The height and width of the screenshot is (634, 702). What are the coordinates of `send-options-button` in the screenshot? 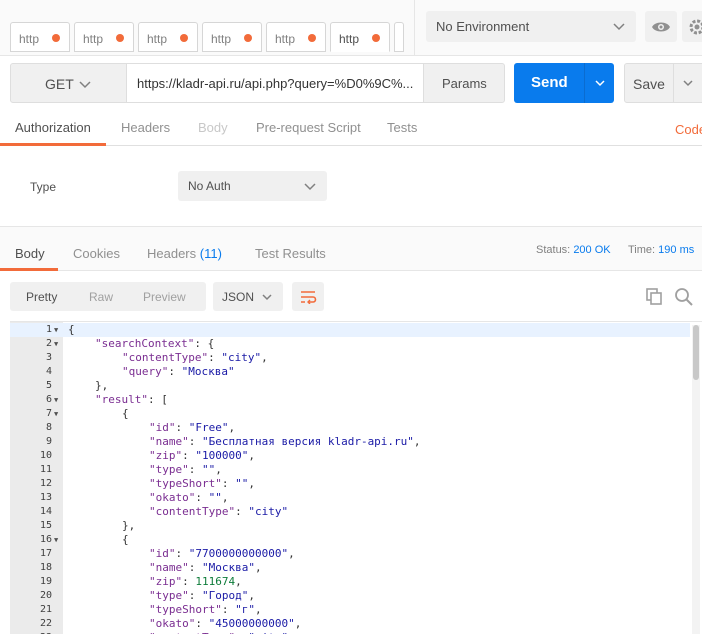 It's located at (599, 83).